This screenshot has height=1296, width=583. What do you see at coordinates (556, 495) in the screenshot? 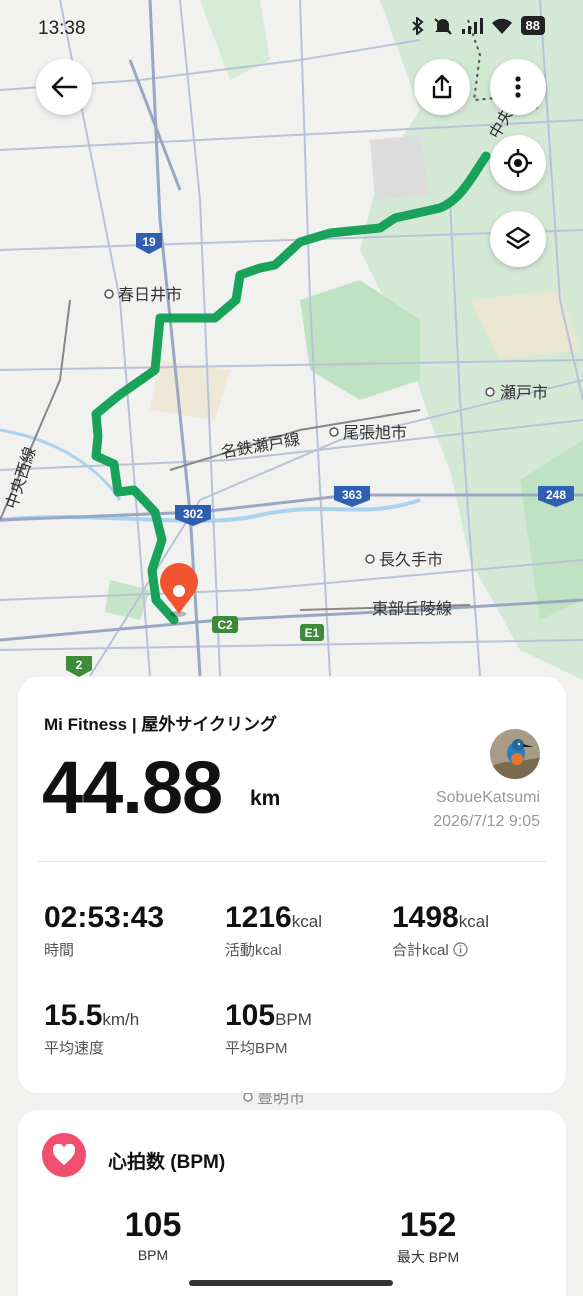
I see `svg-text: 248` at bounding box center [556, 495].